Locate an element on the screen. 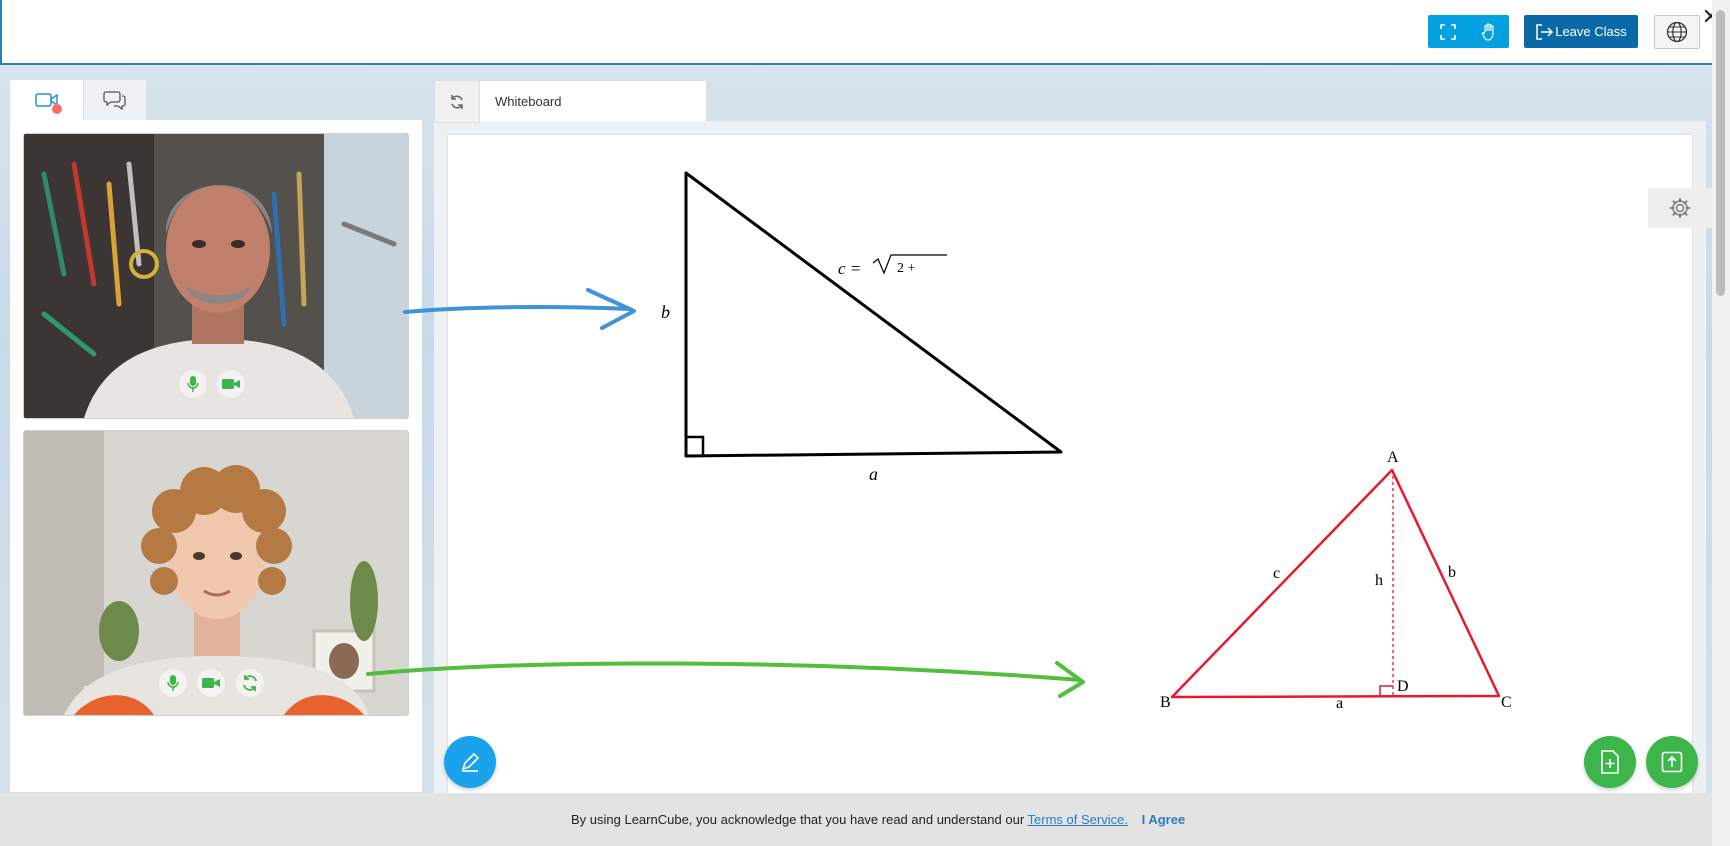 The height and width of the screenshot is (846, 1730). participant-video-student is located at coordinates (216, 573).